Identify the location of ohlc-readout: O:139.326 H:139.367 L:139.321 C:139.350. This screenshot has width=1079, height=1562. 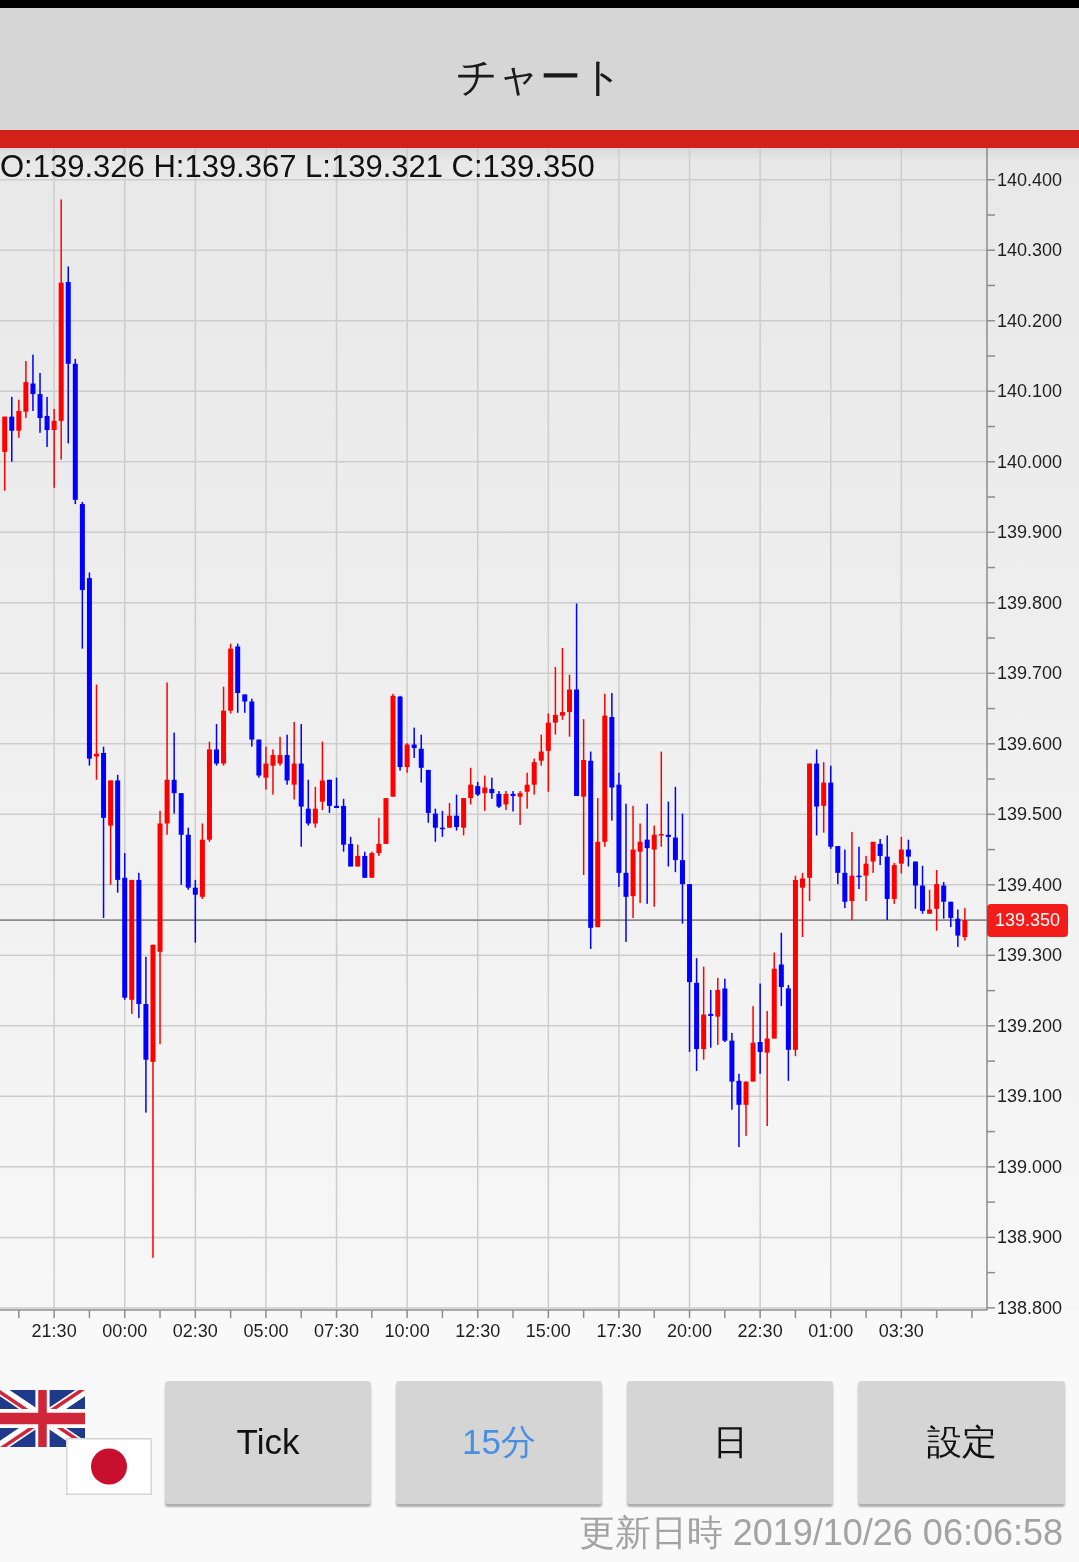
(297, 167).